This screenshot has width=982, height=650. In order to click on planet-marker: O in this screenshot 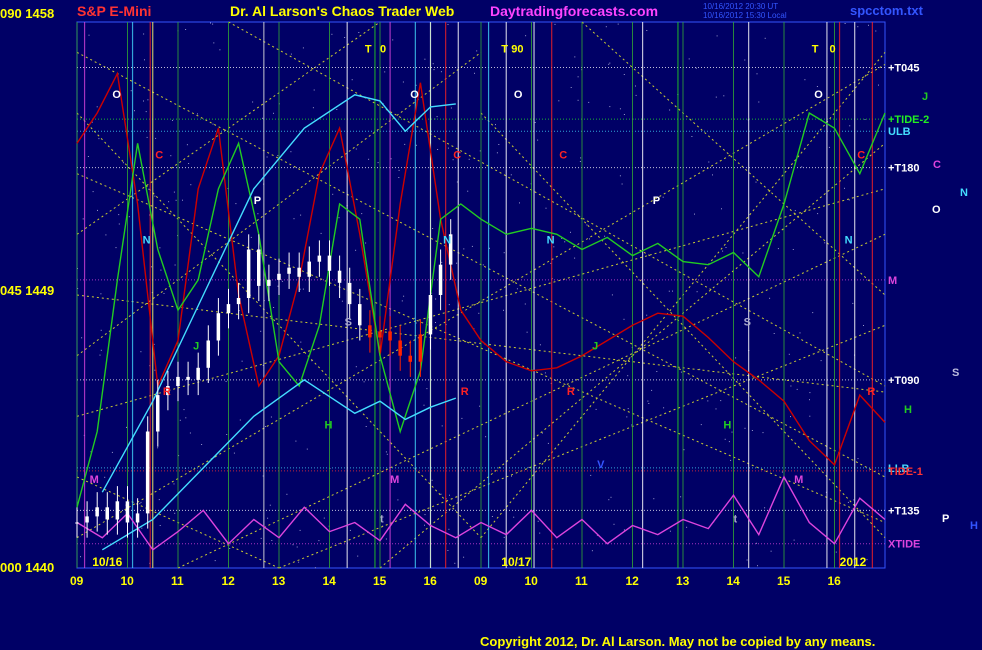, I will do `click(116, 95)`.